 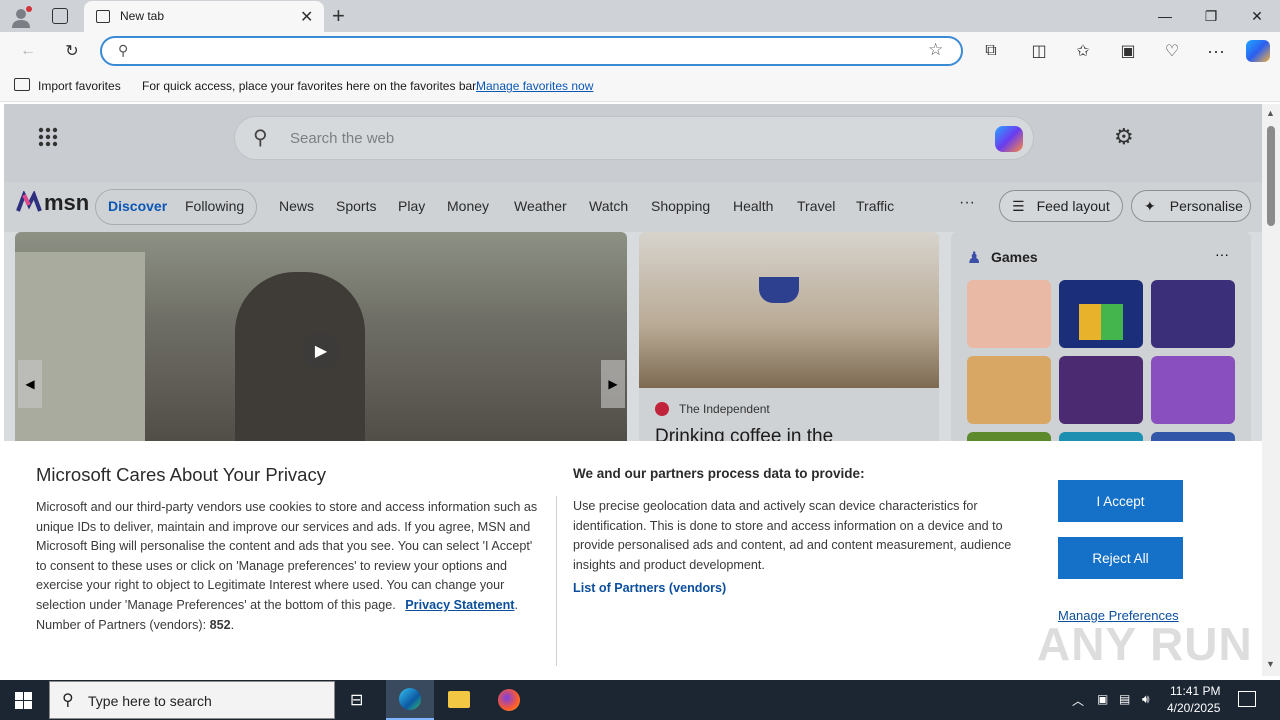 What do you see at coordinates (300, 362) in the screenshot?
I see `hero-person` at bounding box center [300, 362].